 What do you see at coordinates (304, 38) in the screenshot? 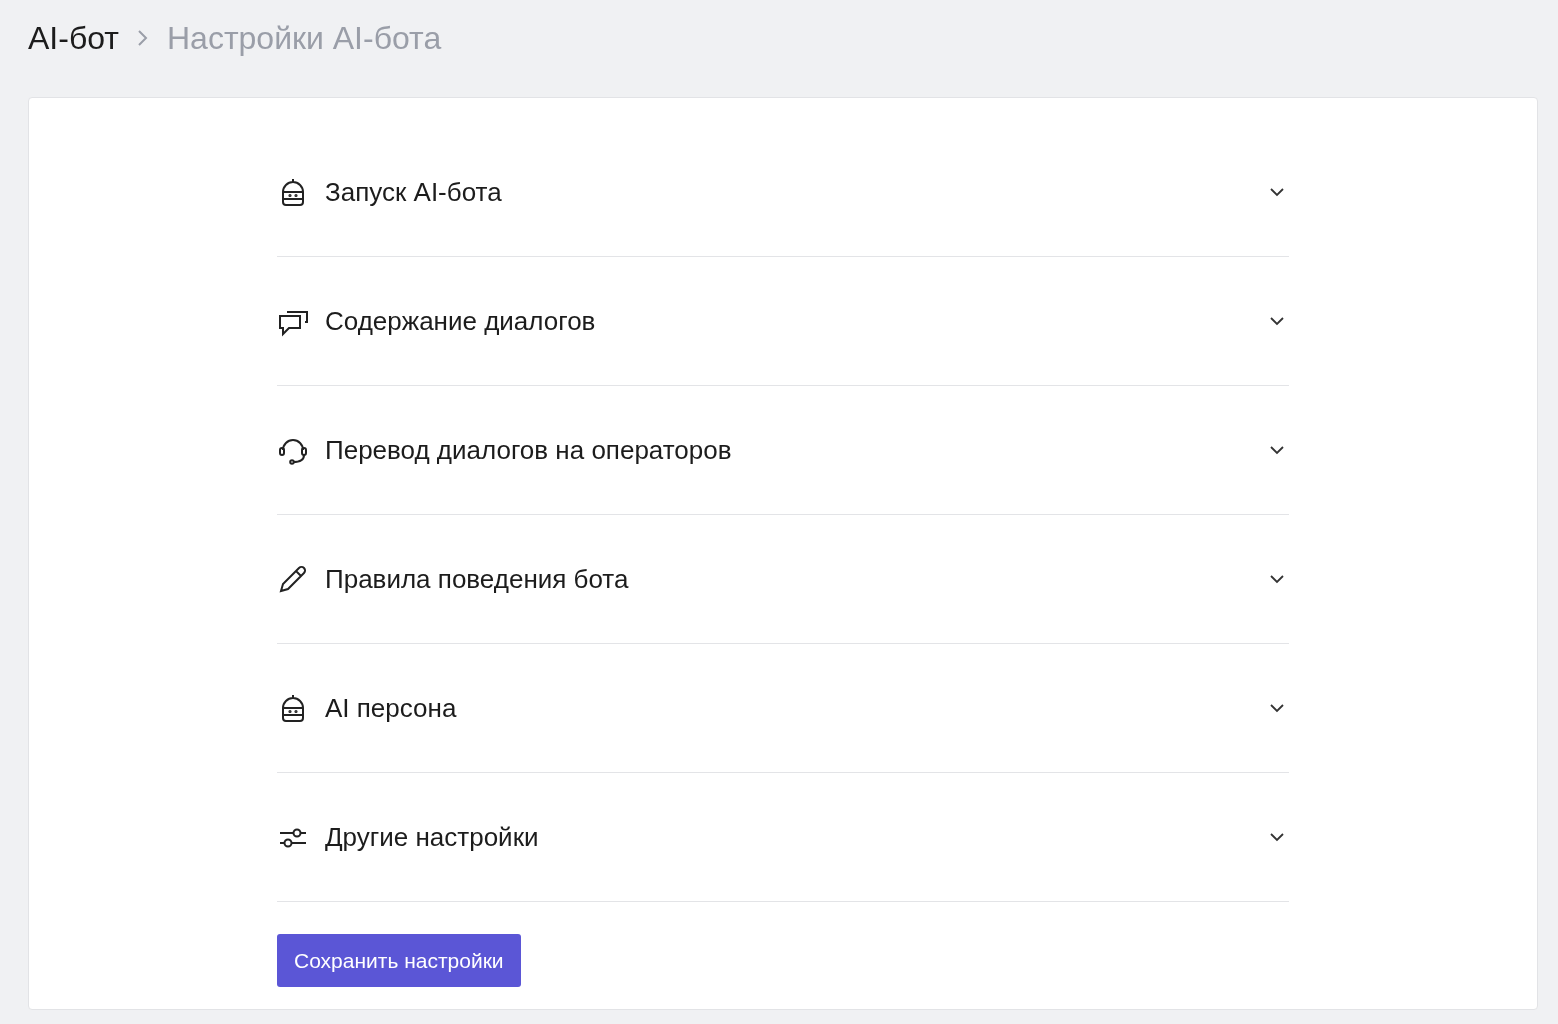
I see `page-title: Настройки AI-бота` at bounding box center [304, 38].